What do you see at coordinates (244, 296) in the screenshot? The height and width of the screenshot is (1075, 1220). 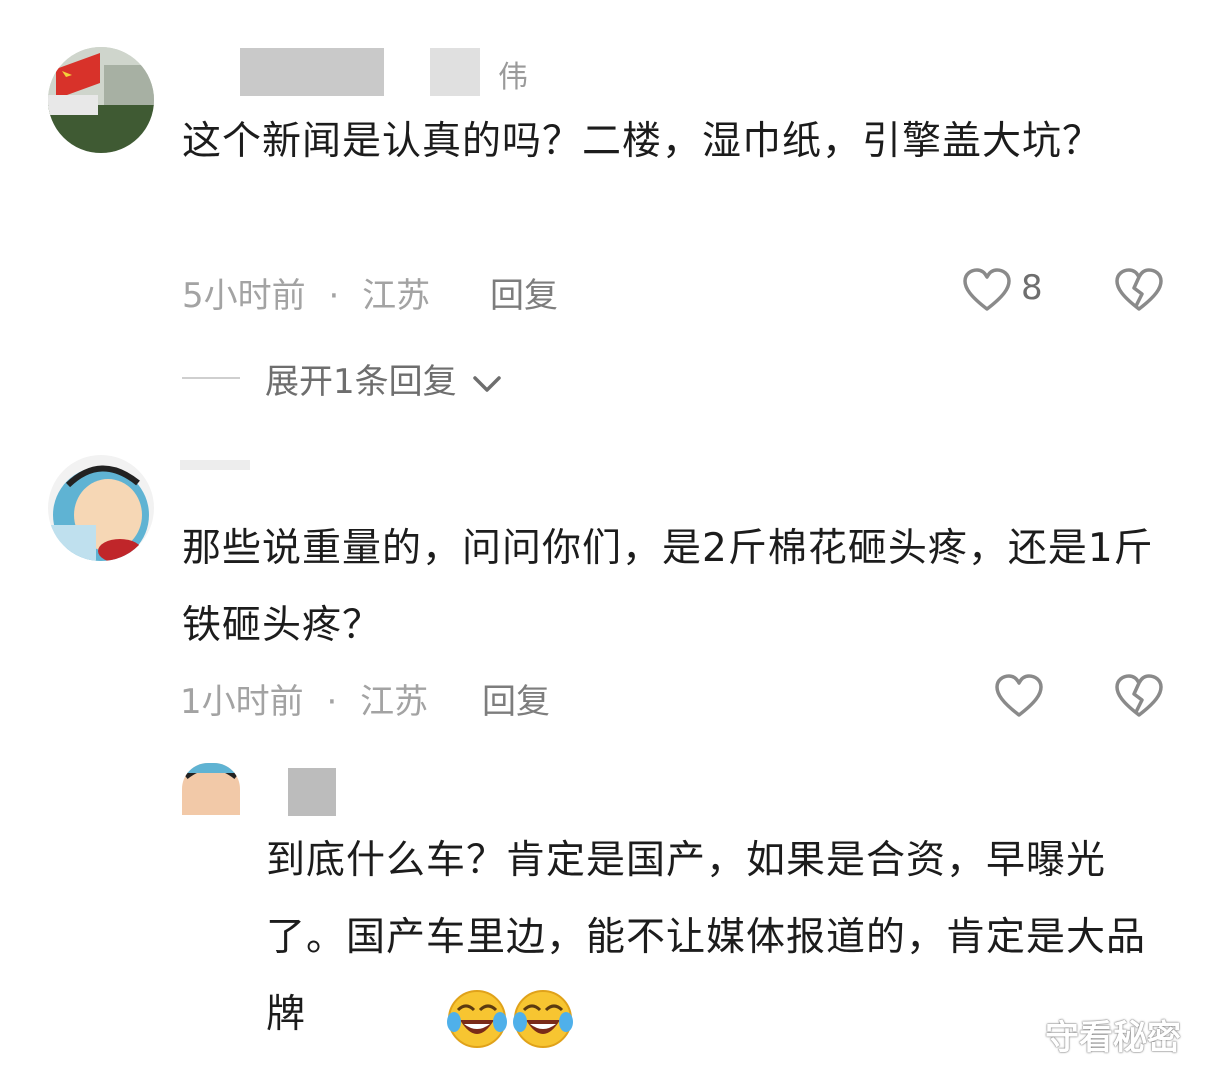 I see `comment-time: 5小时前` at bounding box center [244, 296].